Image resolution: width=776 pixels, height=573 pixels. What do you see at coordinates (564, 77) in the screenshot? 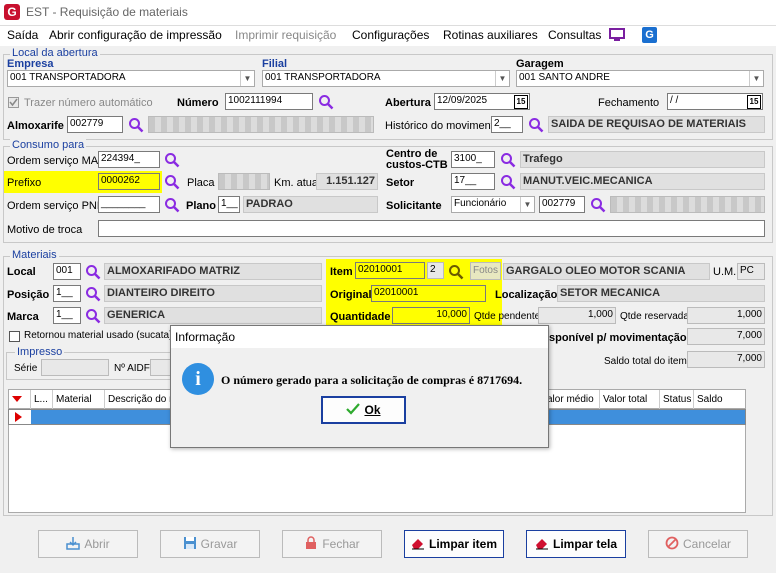
I see `garagem-value: 001 SANTO ANDRE` at bounding box center [564, 77].